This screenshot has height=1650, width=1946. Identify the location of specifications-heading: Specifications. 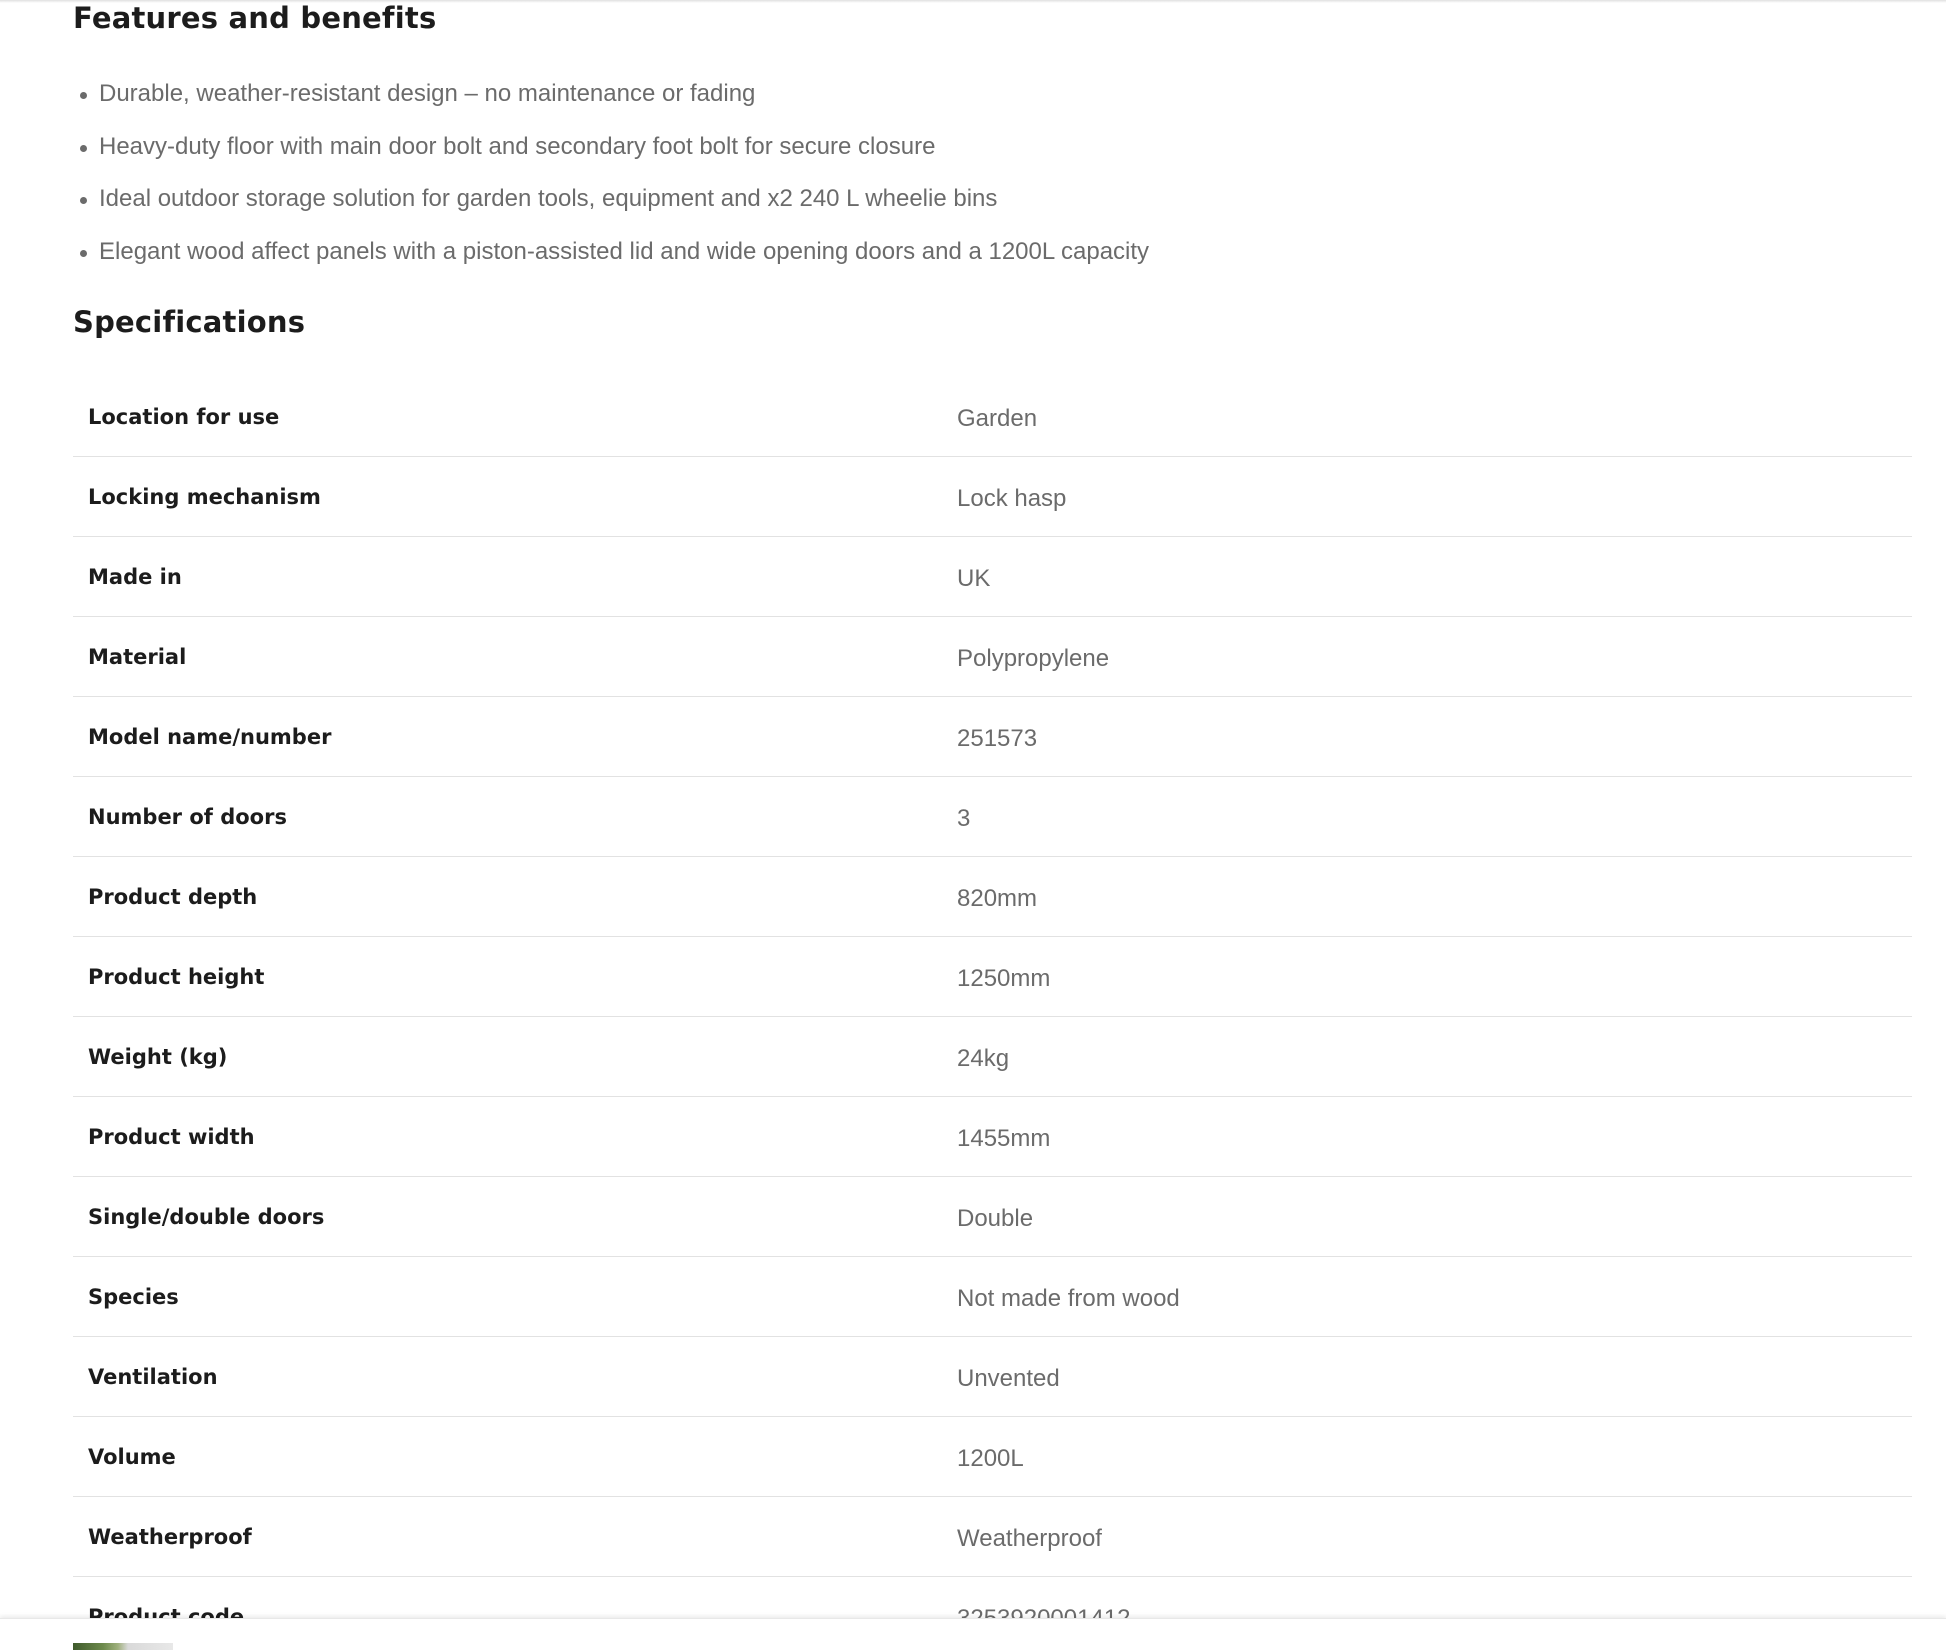
(189, 322).